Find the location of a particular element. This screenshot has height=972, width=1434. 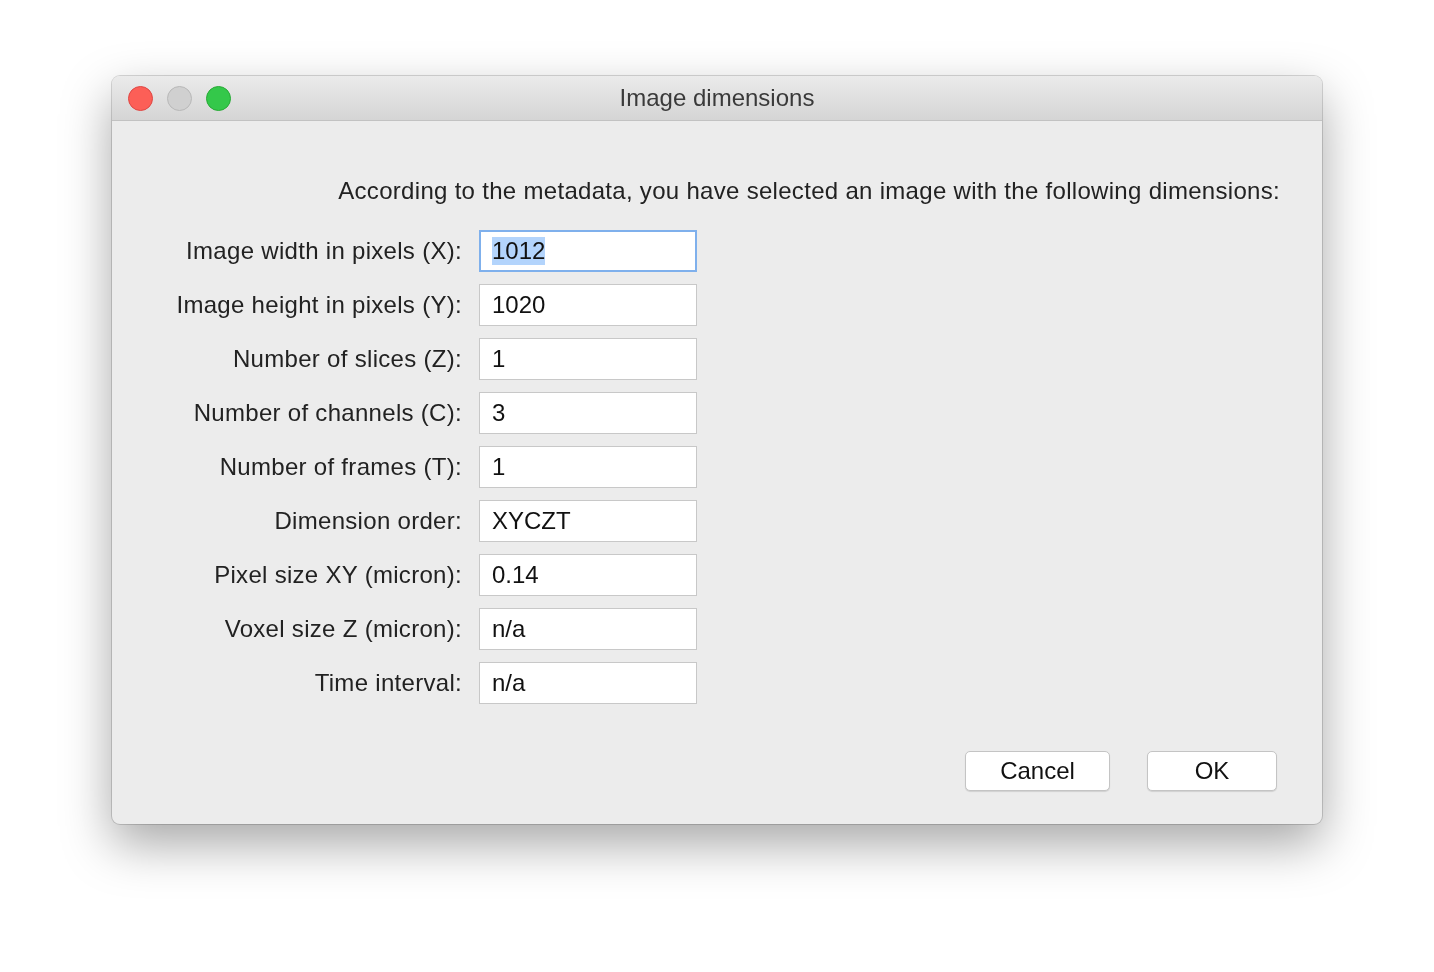

input-field: XYCZT is located at coordinates (588, 521).